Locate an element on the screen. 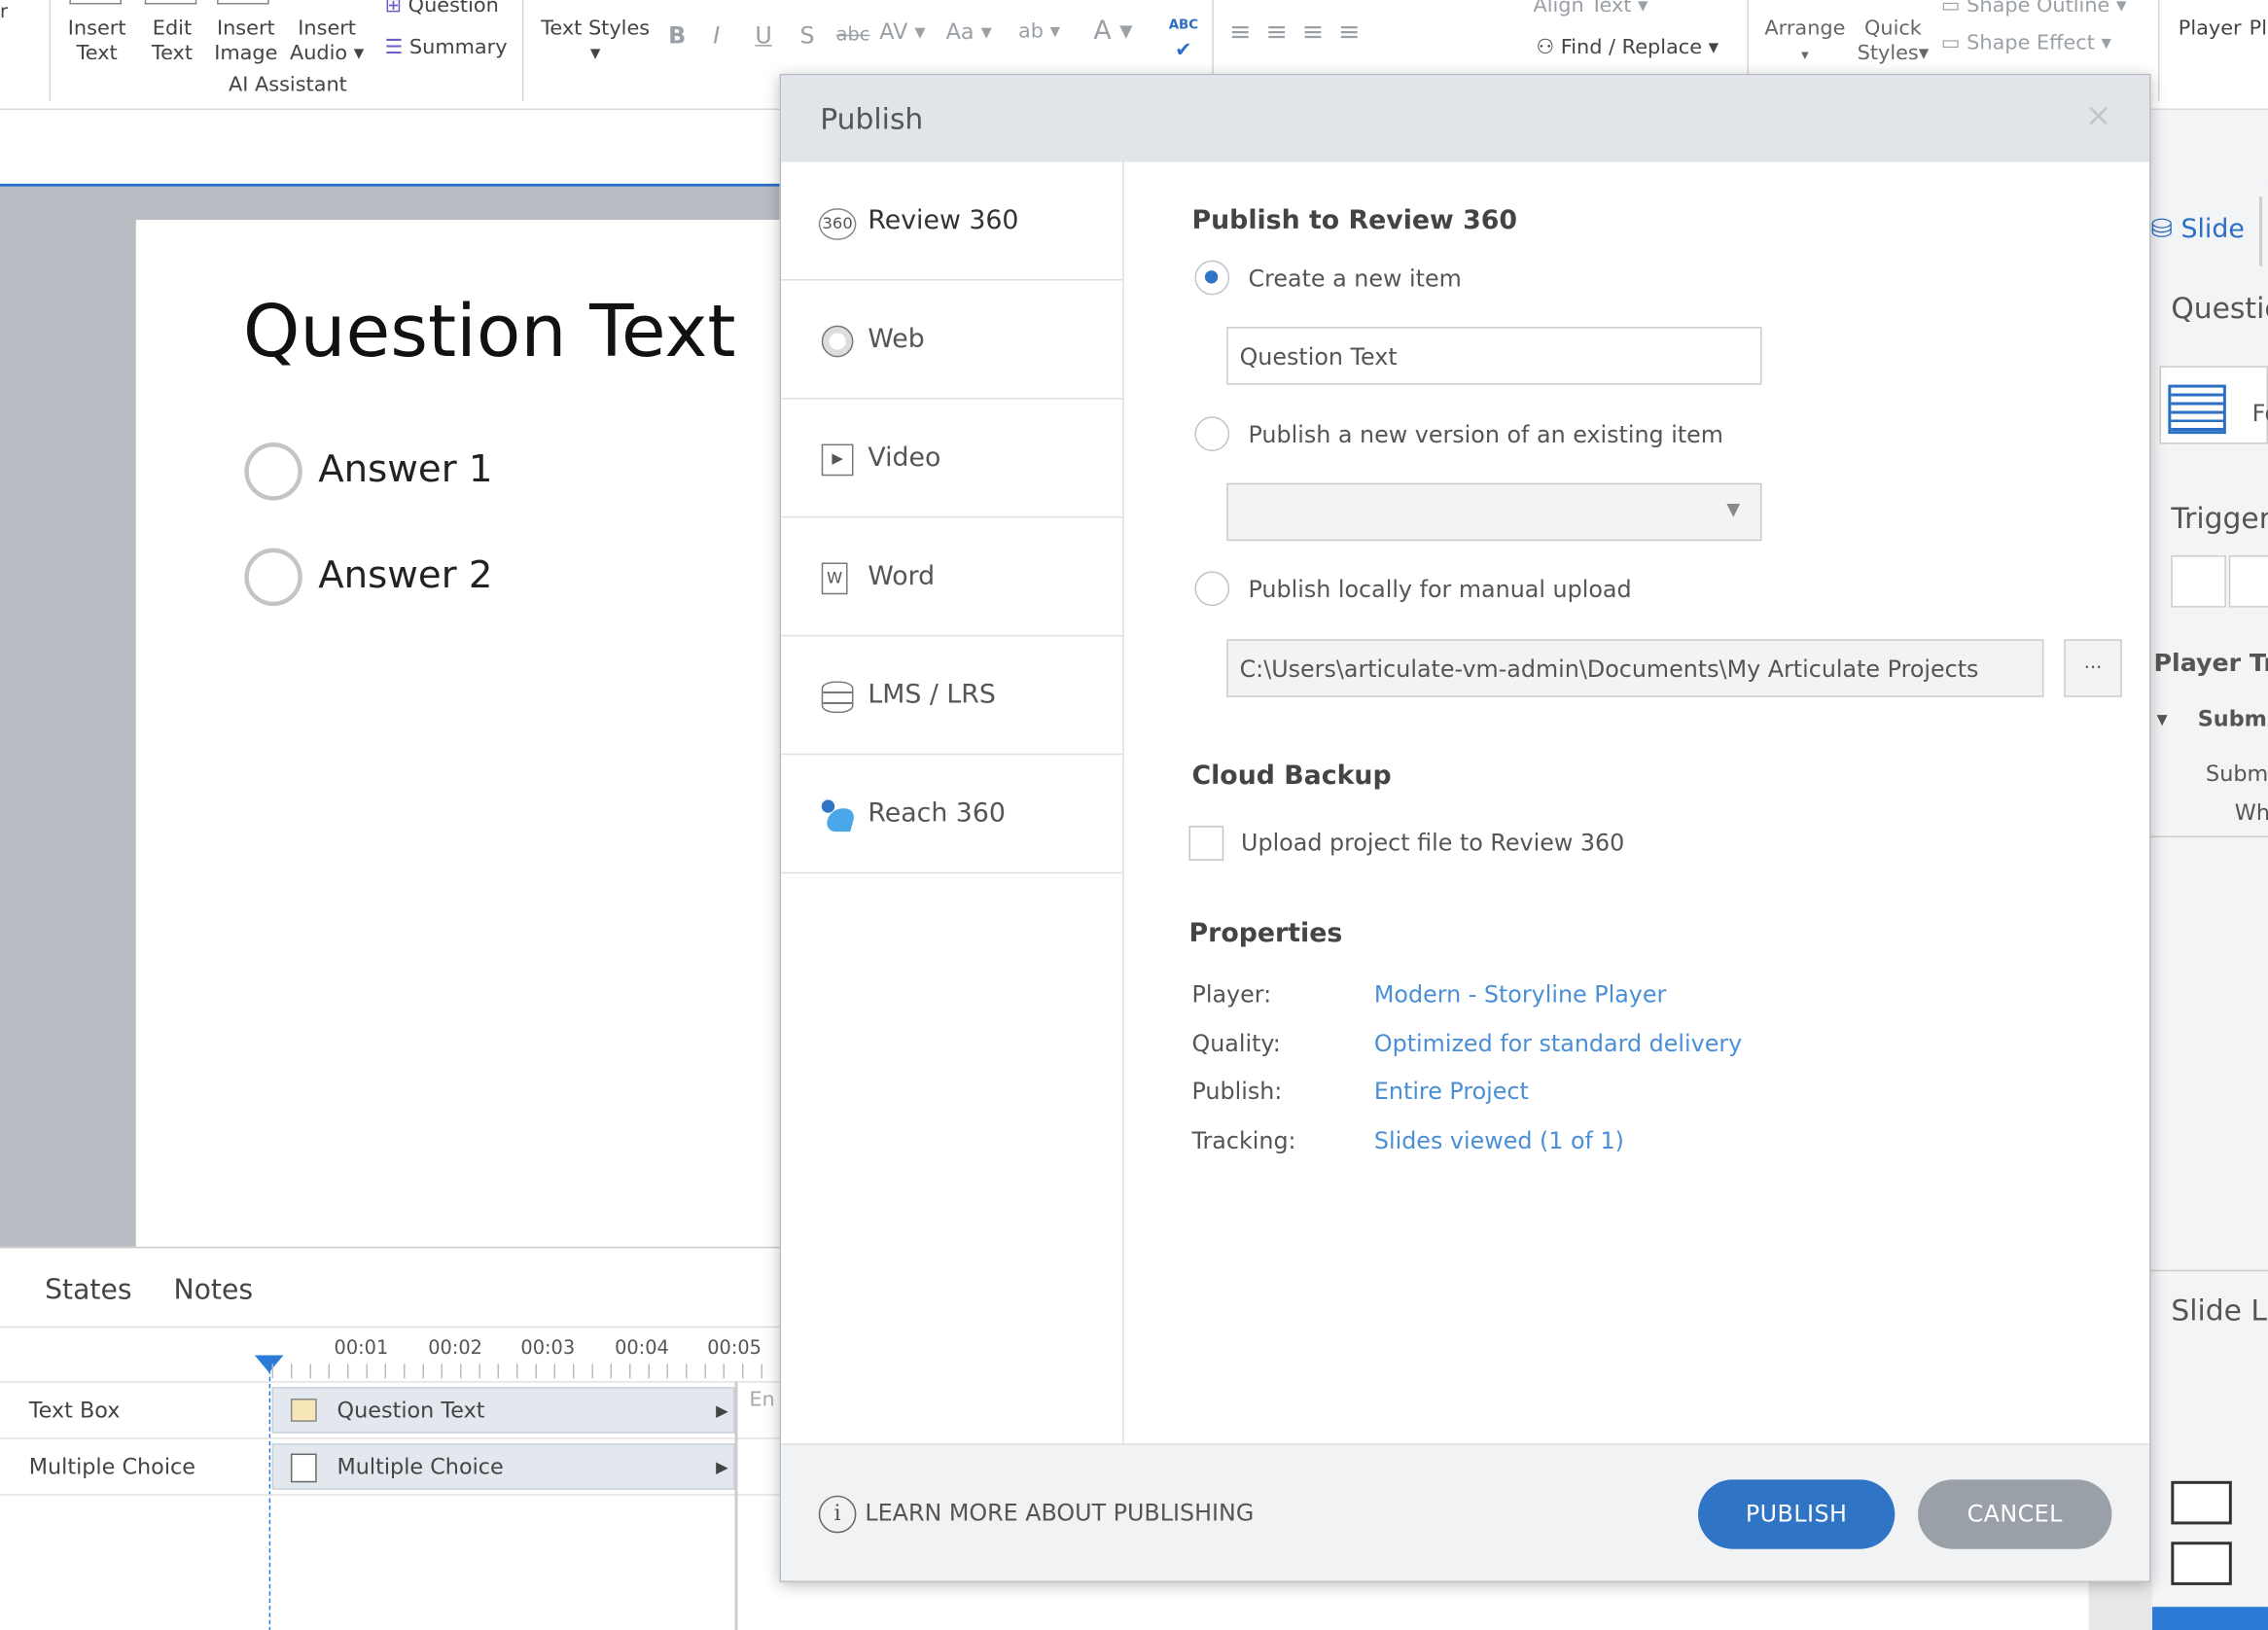  summary-button: ☰ Summary is located at coordinates (446, 48).